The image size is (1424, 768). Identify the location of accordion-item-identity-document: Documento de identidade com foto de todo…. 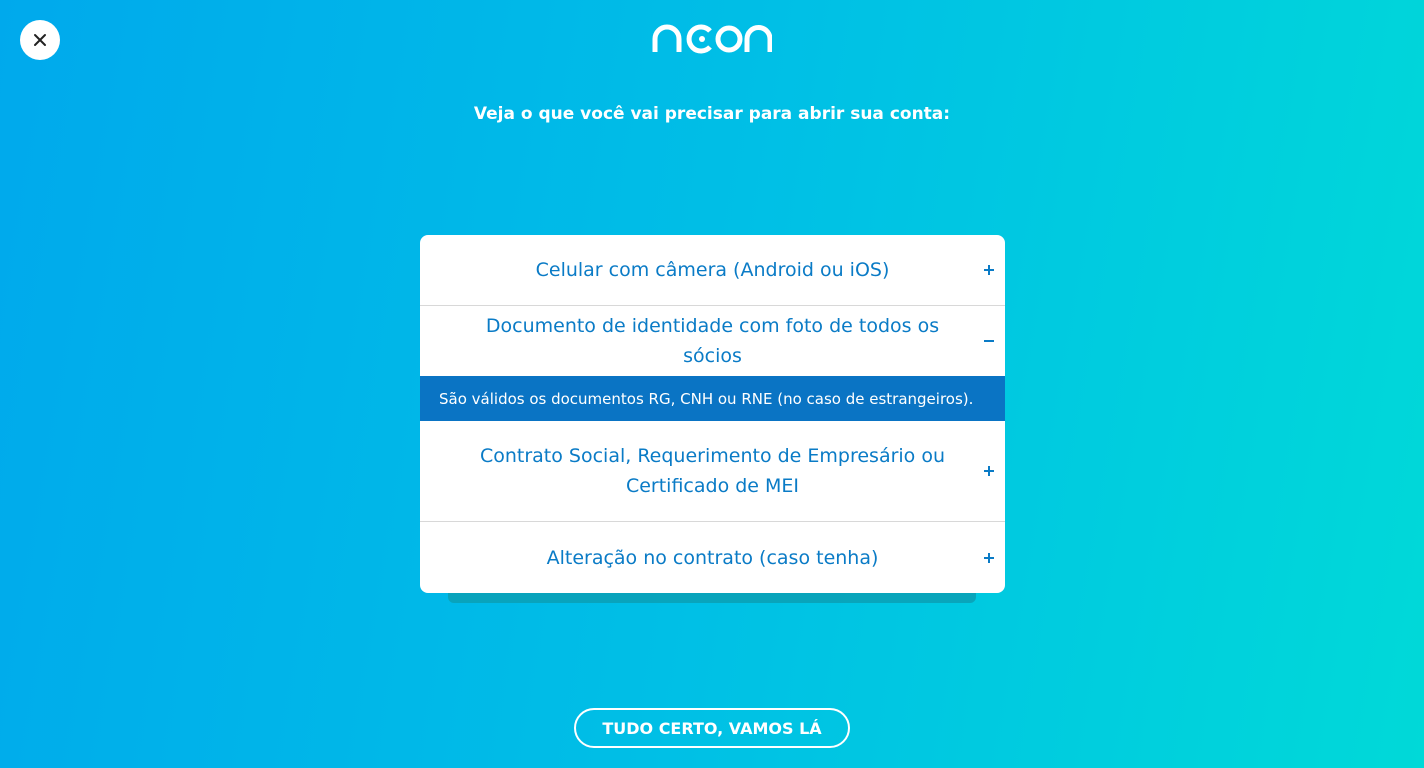
(712, 341).